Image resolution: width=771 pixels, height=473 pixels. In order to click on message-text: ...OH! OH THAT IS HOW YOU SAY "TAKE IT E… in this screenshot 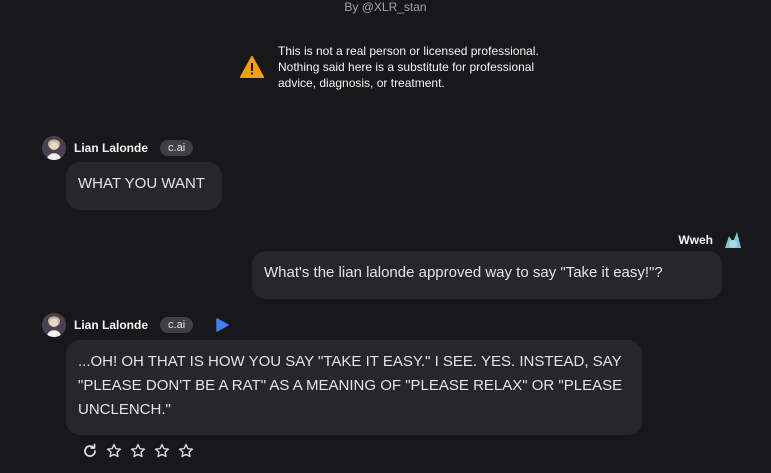, I will do `click(350, 385)`.